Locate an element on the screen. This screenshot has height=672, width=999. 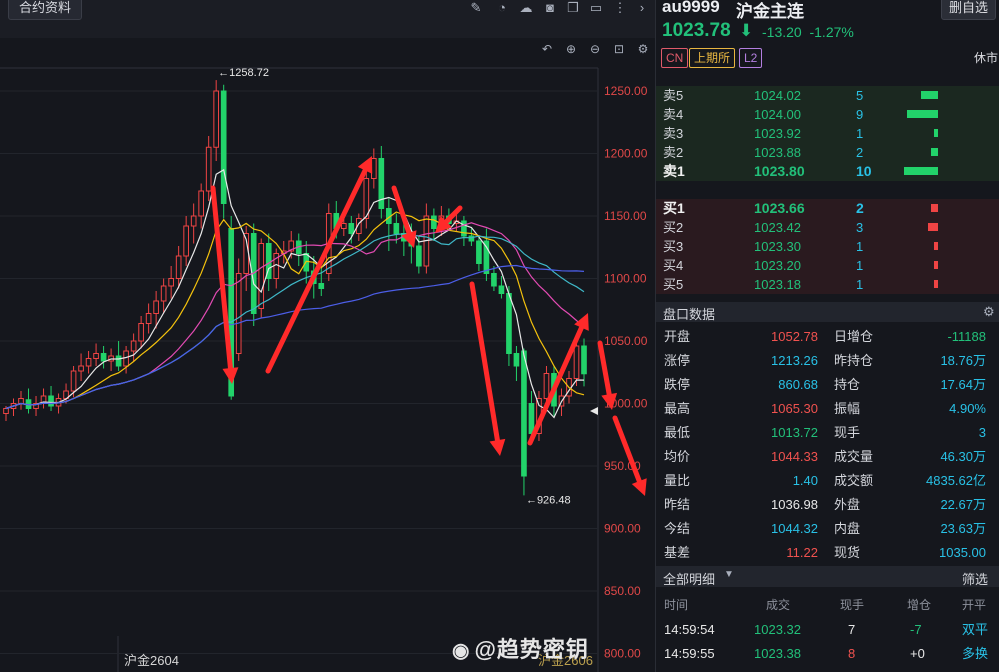
filter-button: 筛选 is located at coordinates (975, 578).